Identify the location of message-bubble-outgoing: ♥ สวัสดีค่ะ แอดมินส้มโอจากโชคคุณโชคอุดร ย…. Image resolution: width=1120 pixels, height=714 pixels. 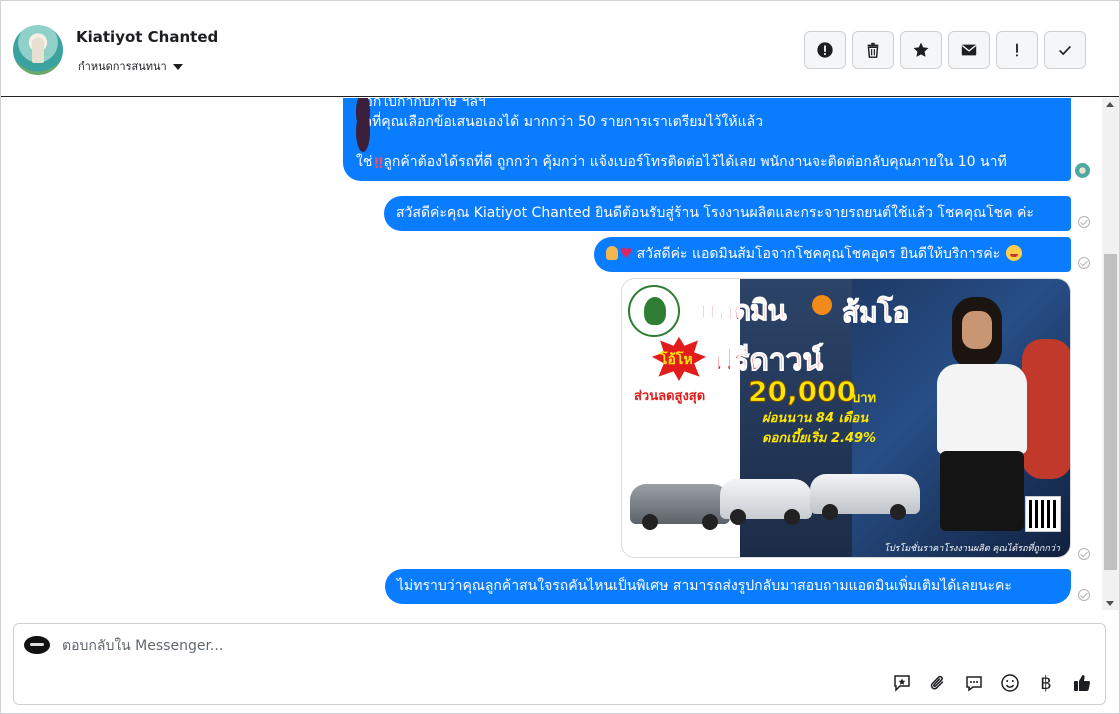
(832, 254).